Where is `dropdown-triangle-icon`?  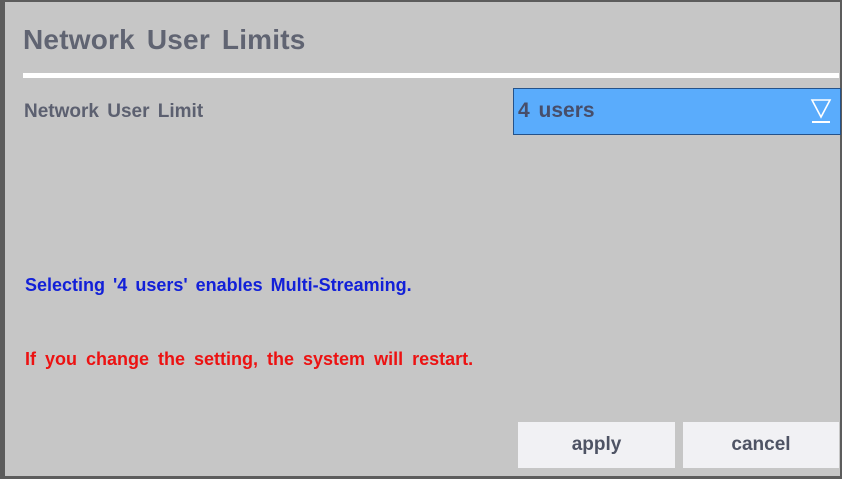
dropdown-triangle-icon is located at coordinates (821, 111).